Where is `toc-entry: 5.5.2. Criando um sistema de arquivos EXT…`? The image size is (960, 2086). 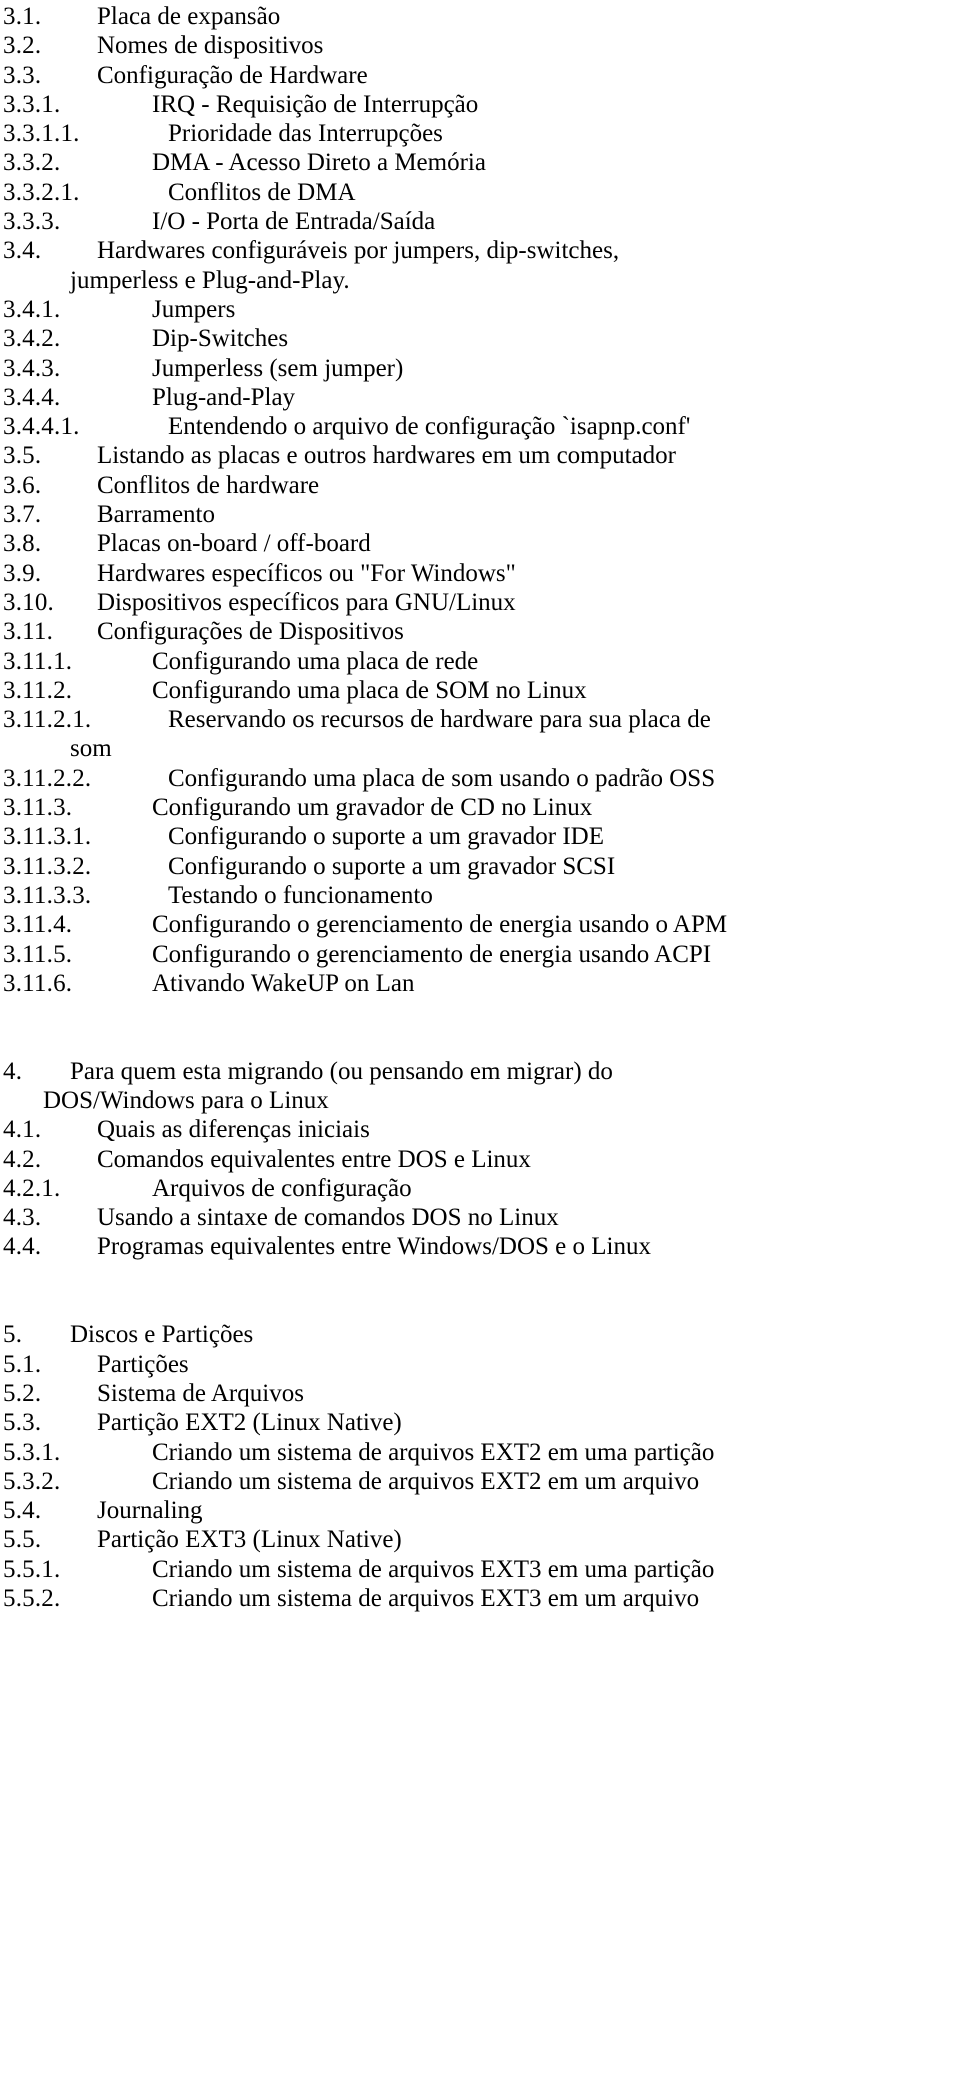 toc-entry: 5.5.2. Criando um sistema de arquivos EXT… is located at coordinates (480, 1598).